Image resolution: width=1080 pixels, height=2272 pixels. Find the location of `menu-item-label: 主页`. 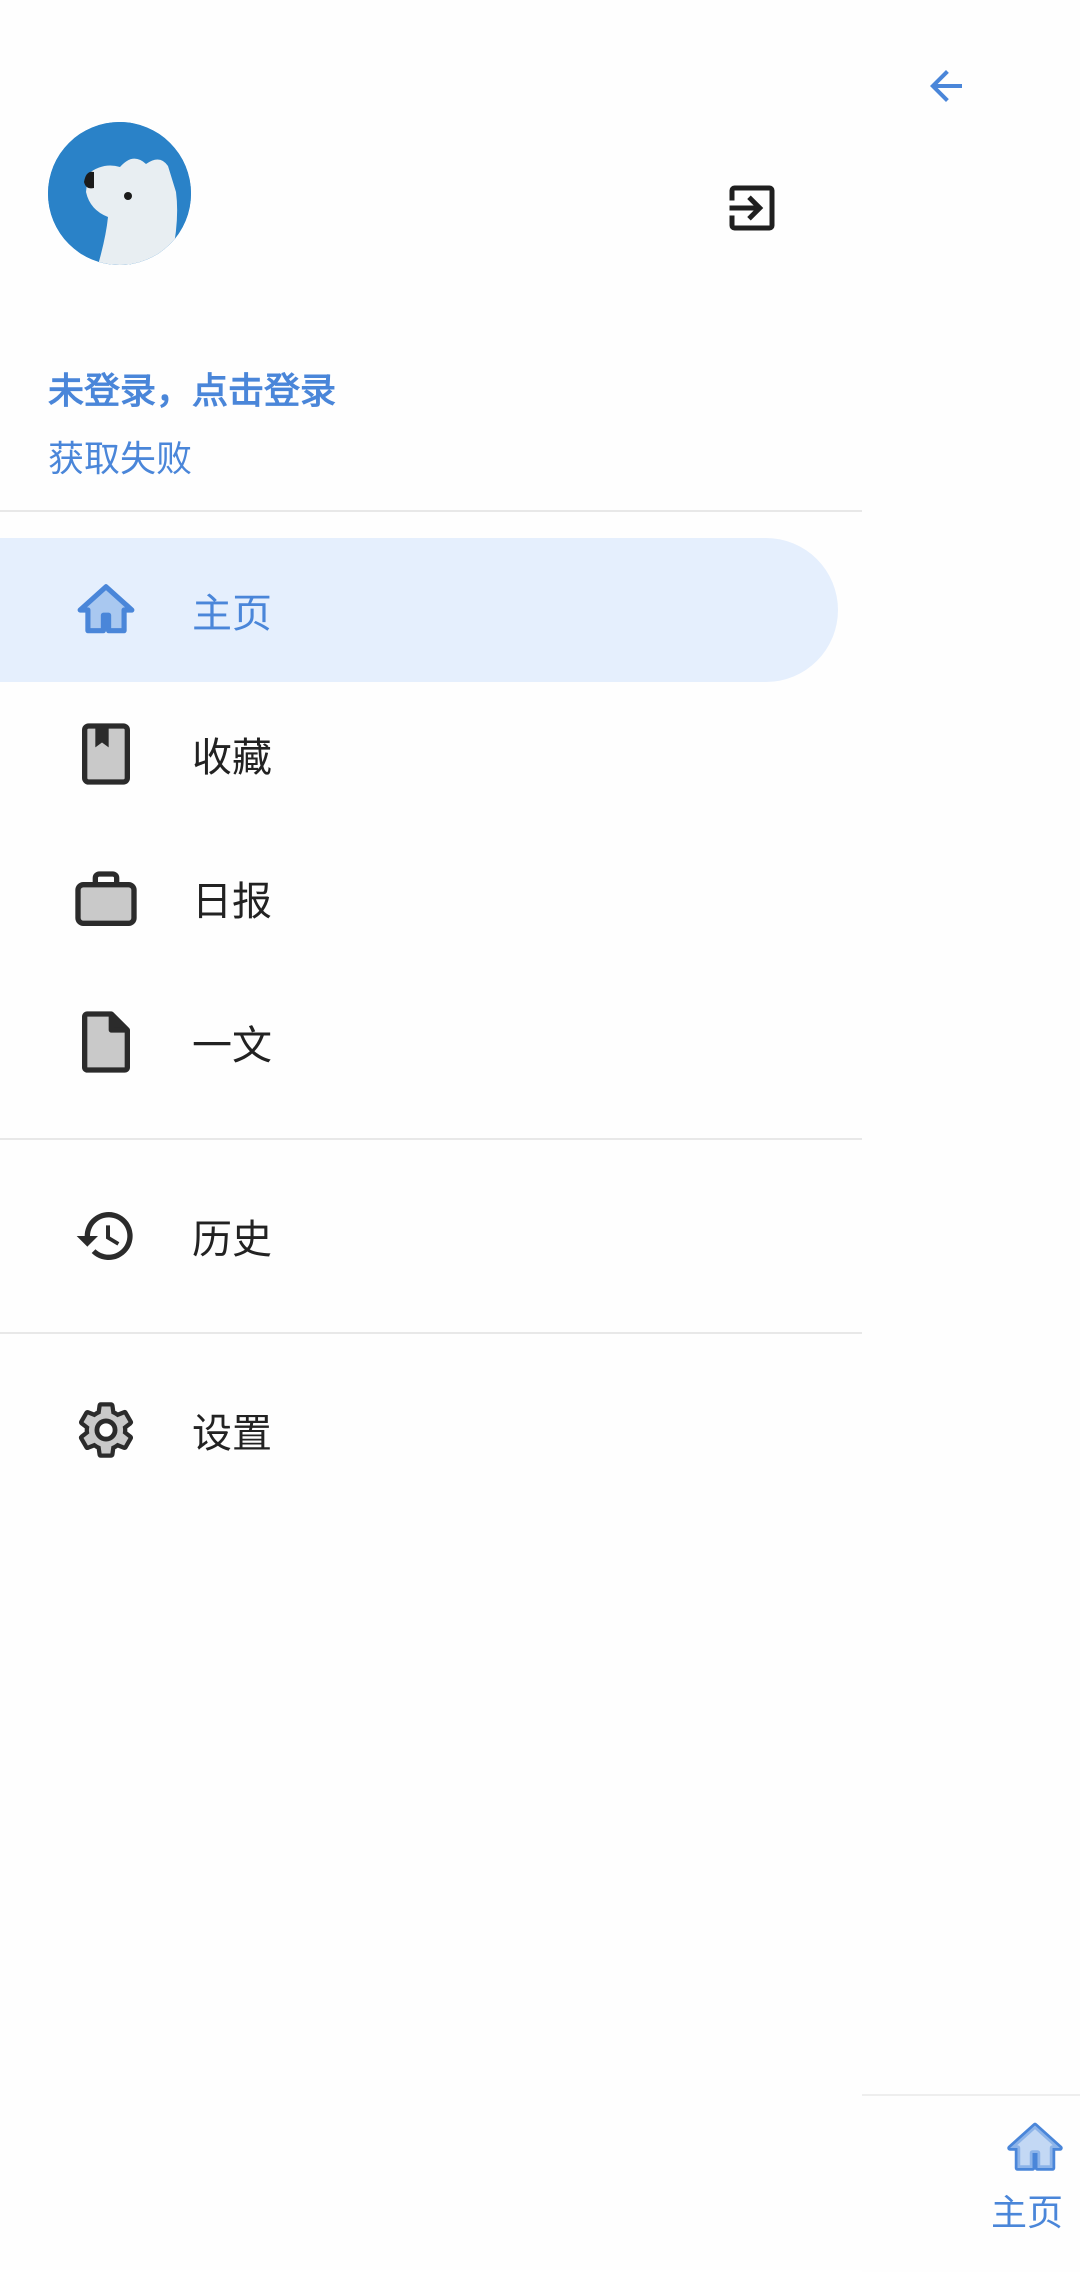

menu-item-label: 主页 is located at coordinates (232, 614).